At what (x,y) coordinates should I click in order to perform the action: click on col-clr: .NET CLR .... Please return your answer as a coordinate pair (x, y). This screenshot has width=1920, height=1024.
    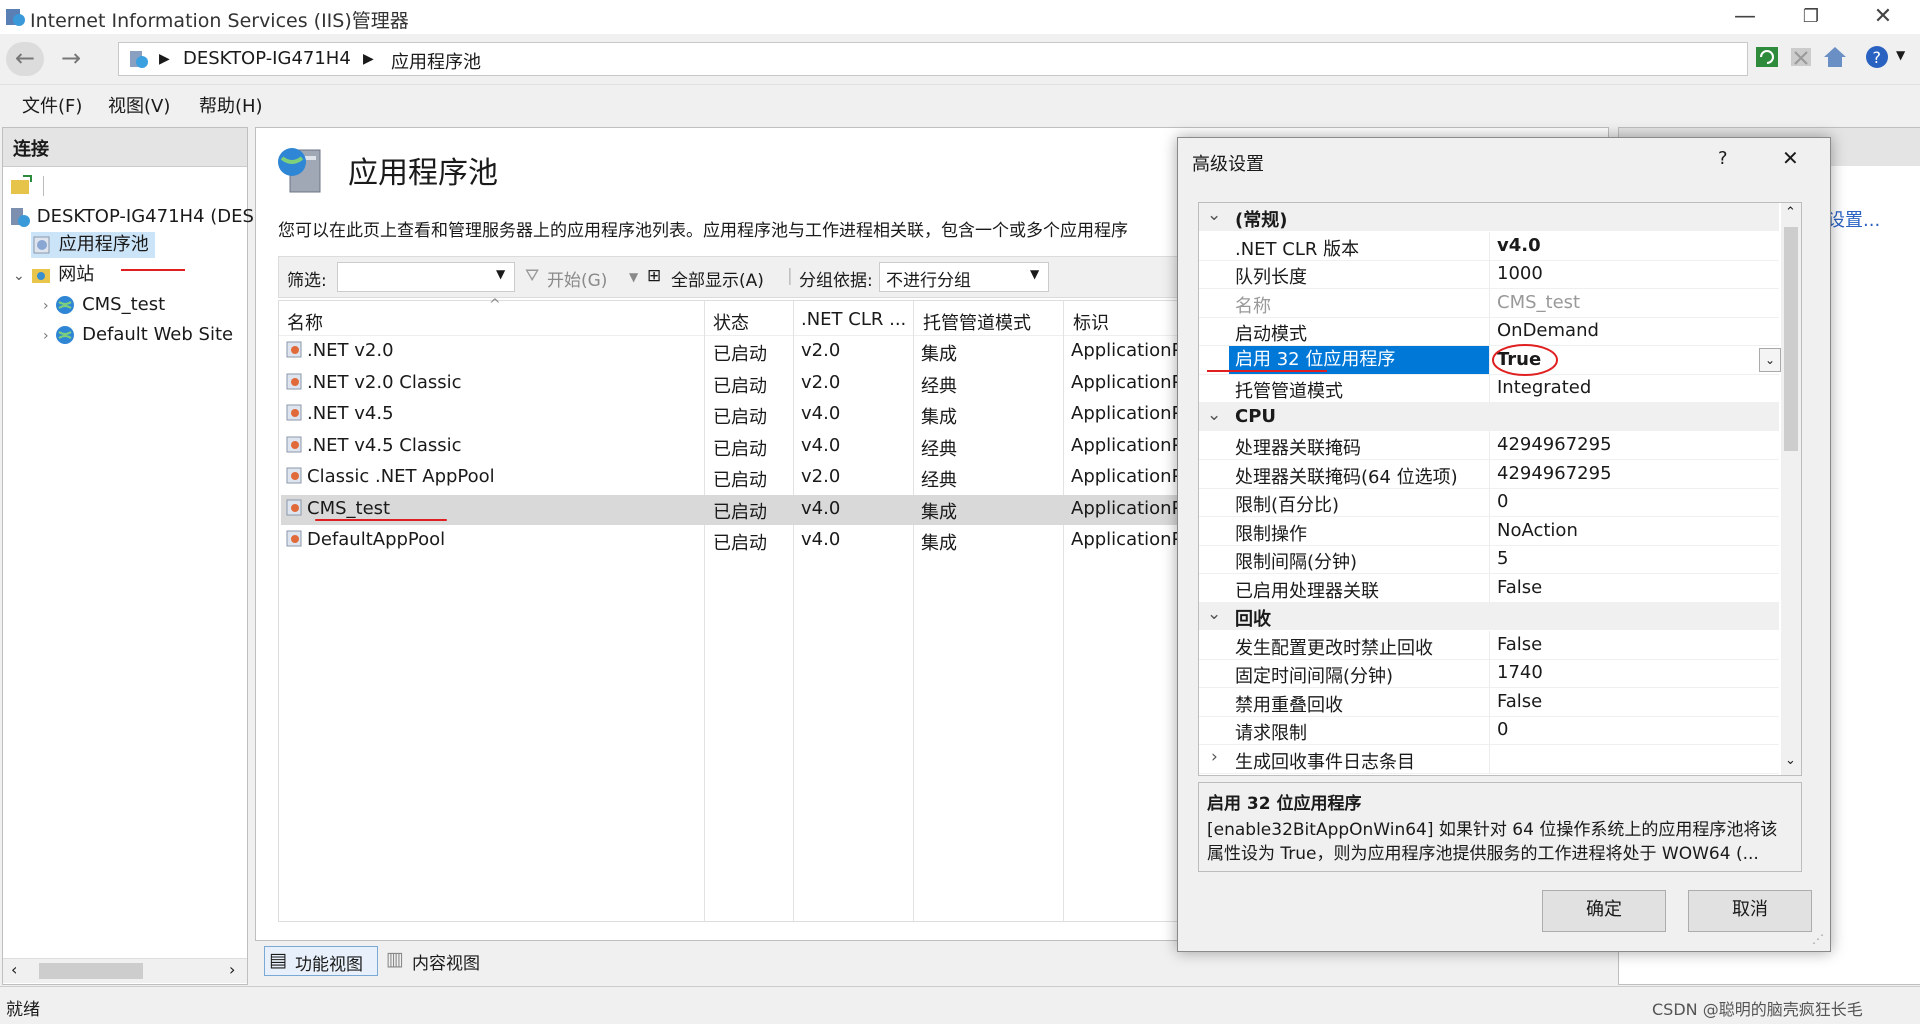
    Looking at the image, I should click on (853, 319).